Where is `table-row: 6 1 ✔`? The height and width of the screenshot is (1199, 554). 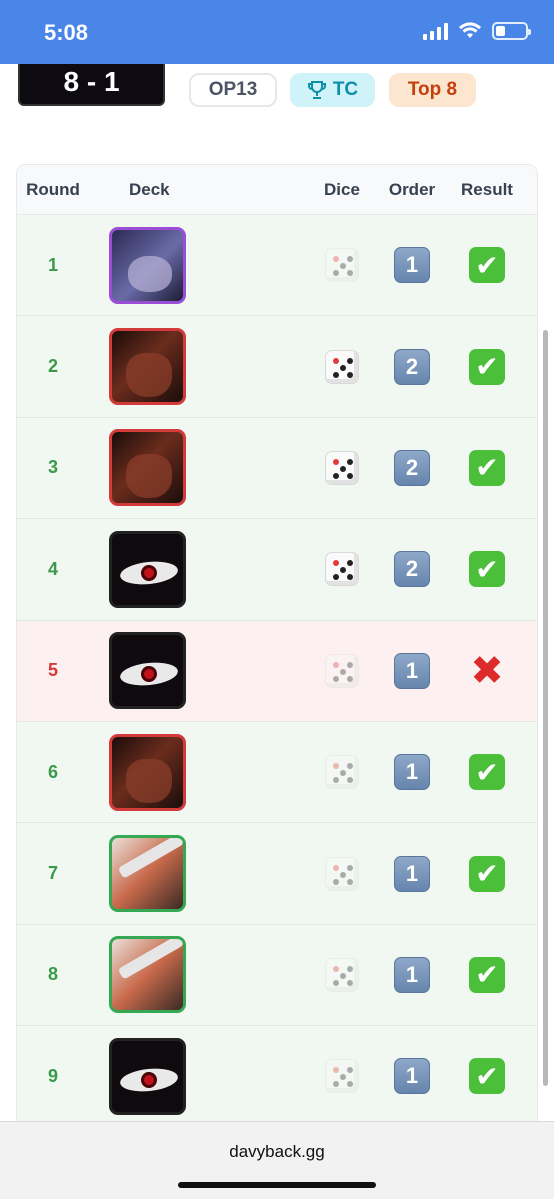
table-row: 6 1 ✔ is located at coordinates (277, 772).